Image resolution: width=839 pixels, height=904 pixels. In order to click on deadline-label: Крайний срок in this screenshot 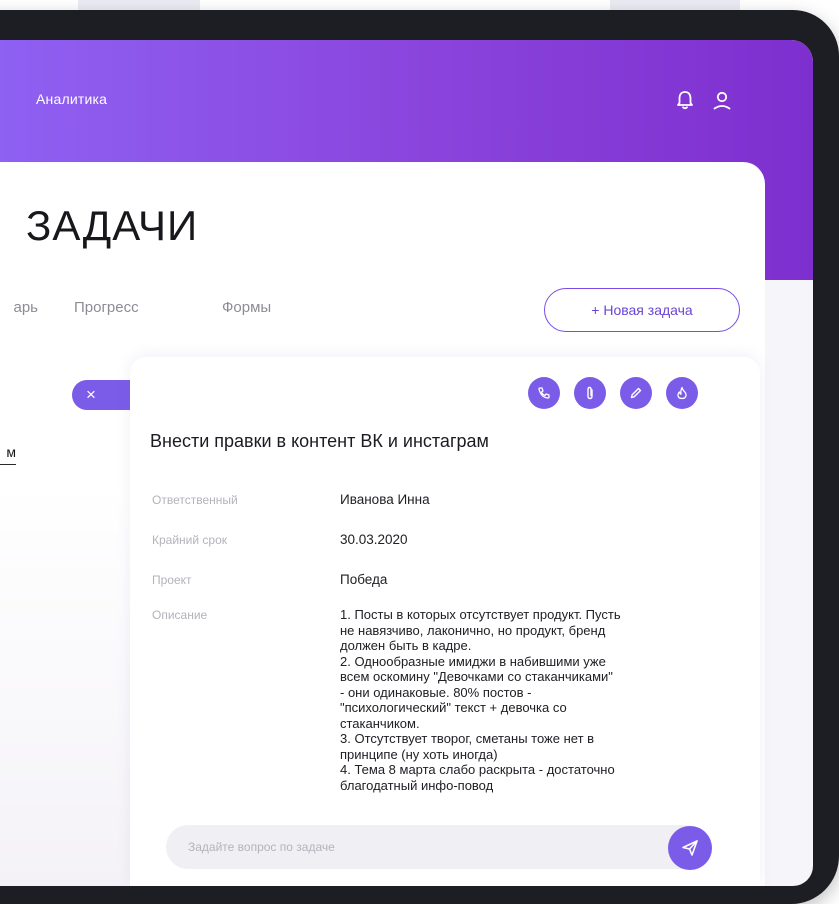, I will do `click(190, 540)`.